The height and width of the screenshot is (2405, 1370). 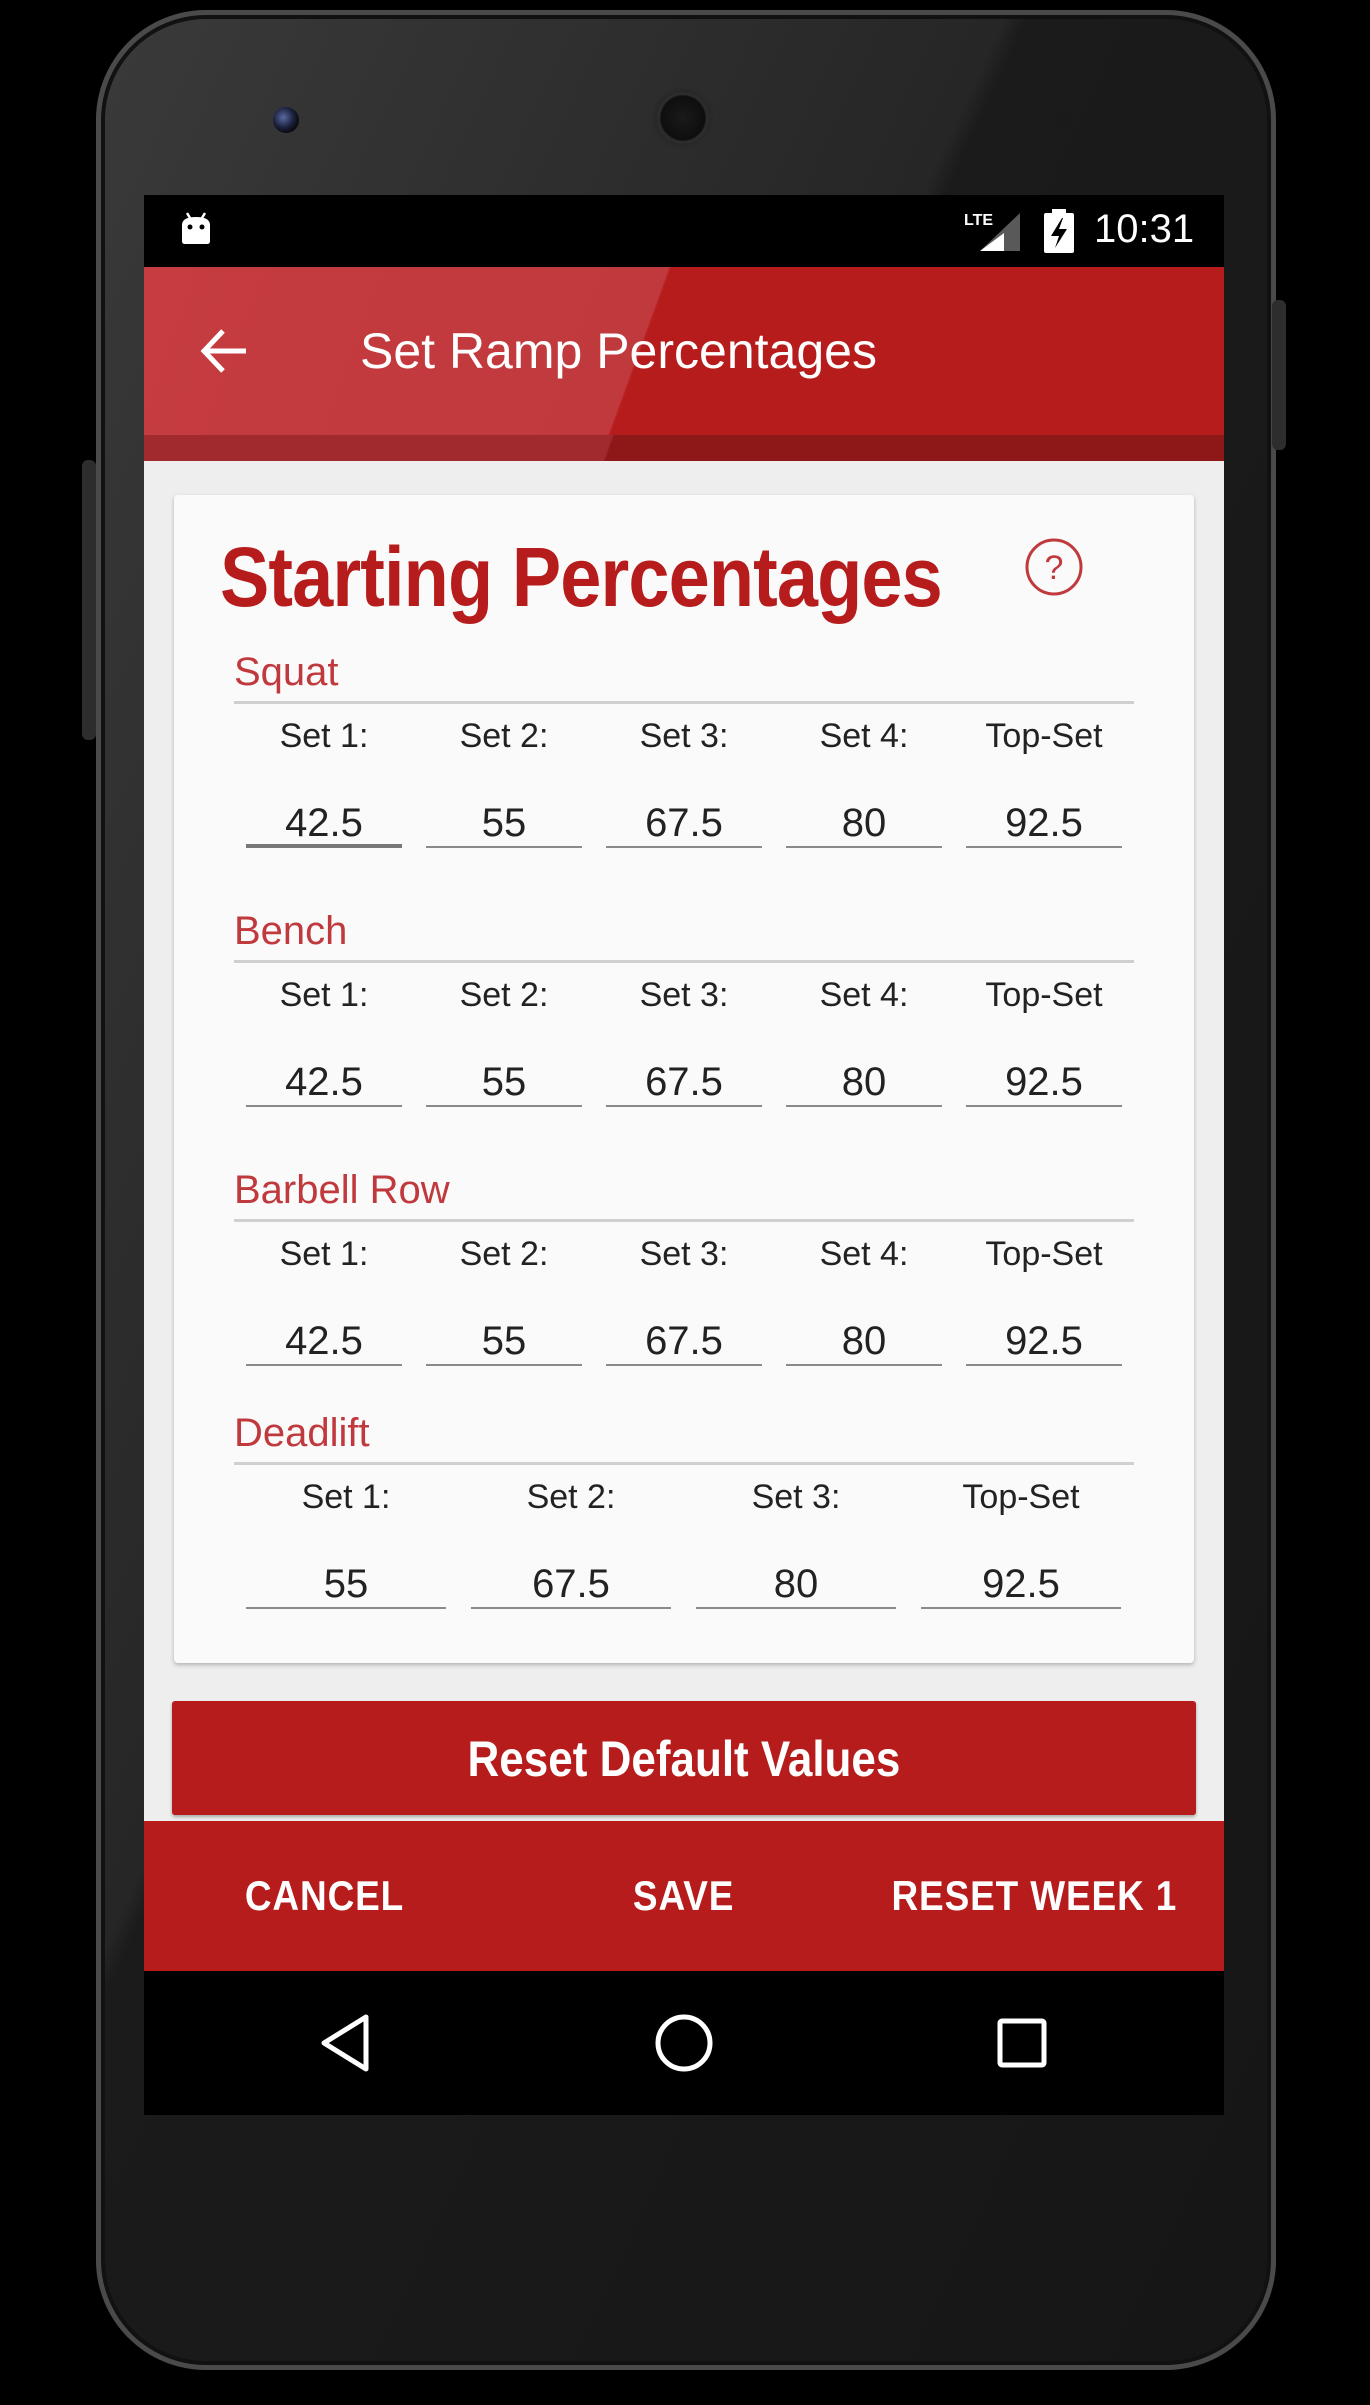 I want to click on reset-default-values-button: Reset Default Values, so click(x=684, y=1758).